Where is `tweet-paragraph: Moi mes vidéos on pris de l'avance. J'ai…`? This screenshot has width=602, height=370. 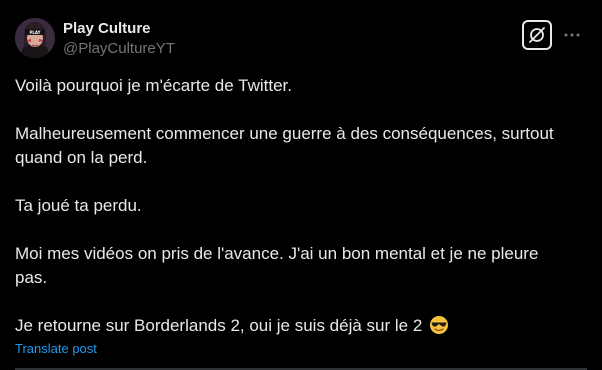
tweet-paragraph: Moi mes vidéos on pris de l'avance. J'ai… is located at coordinates (277, 265).